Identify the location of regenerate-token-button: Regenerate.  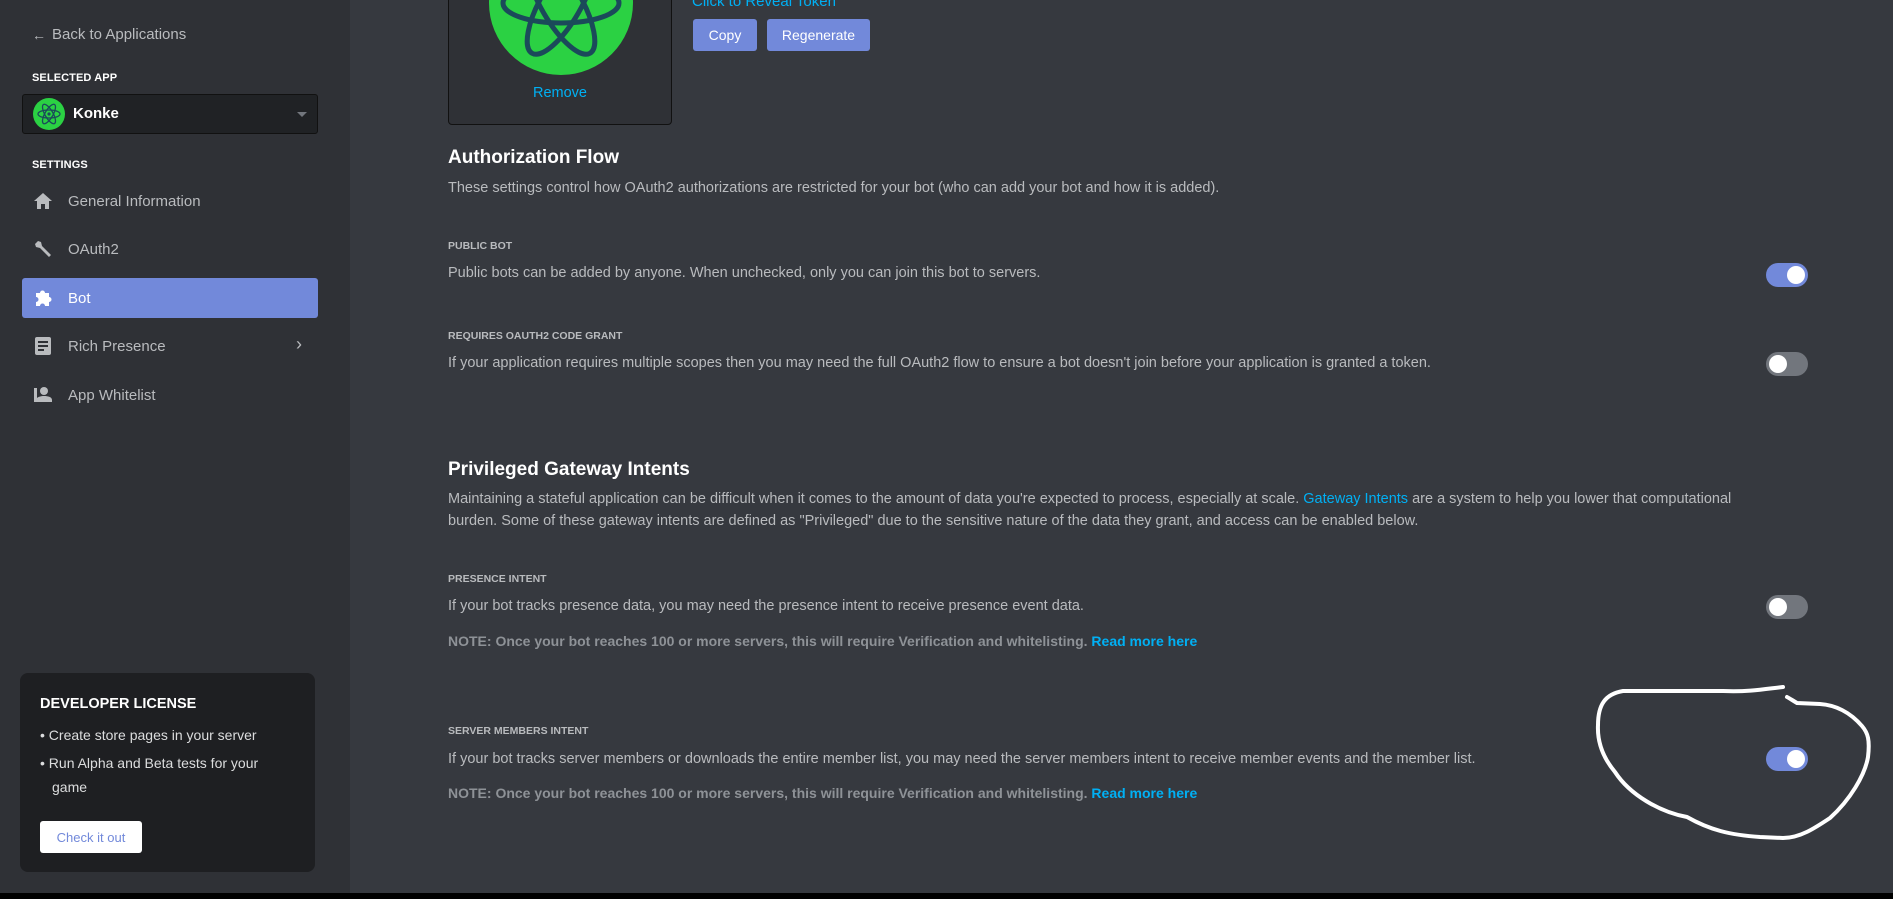
(818, 35).